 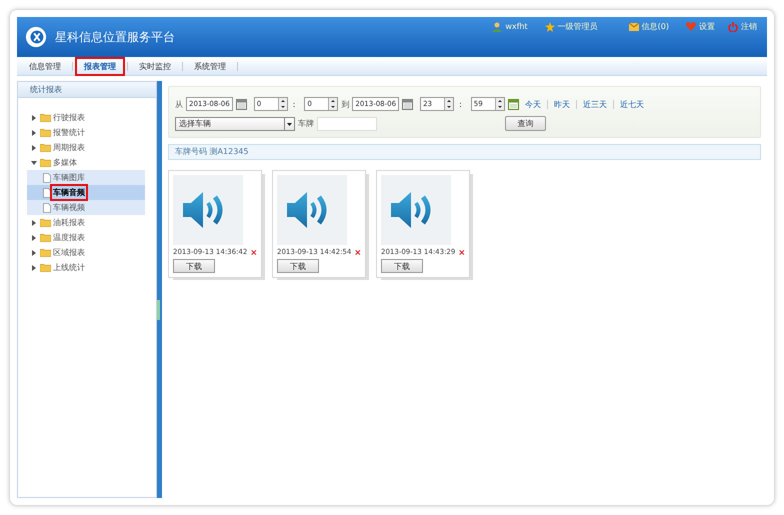 What do you see at coordinates (235, 123) in the screenshot?
I see `vehicle-select: 选择车辆` at bounding box center [235, 123].